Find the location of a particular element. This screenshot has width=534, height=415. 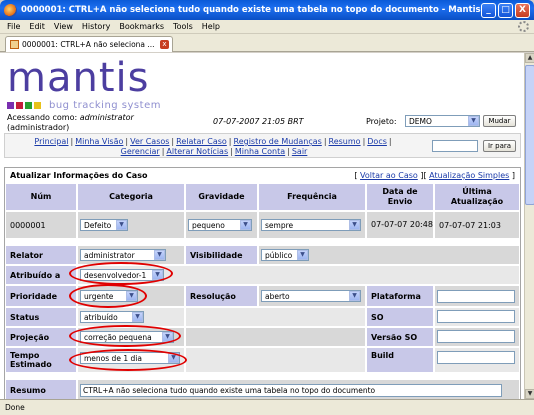

favicon-icon is located at coordinates (14, 44).